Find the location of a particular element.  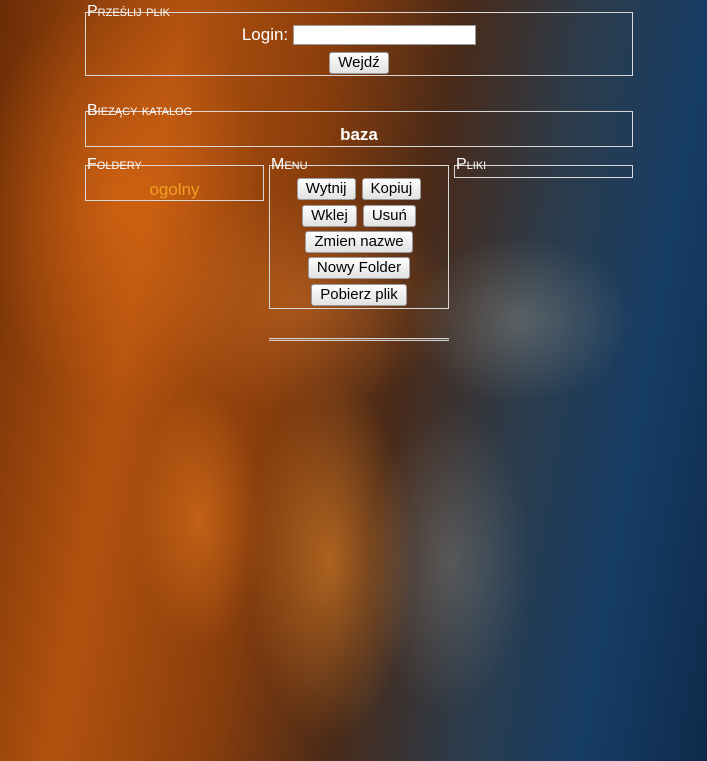

folders-legend: Foldery is located at coordinates (114, 164).